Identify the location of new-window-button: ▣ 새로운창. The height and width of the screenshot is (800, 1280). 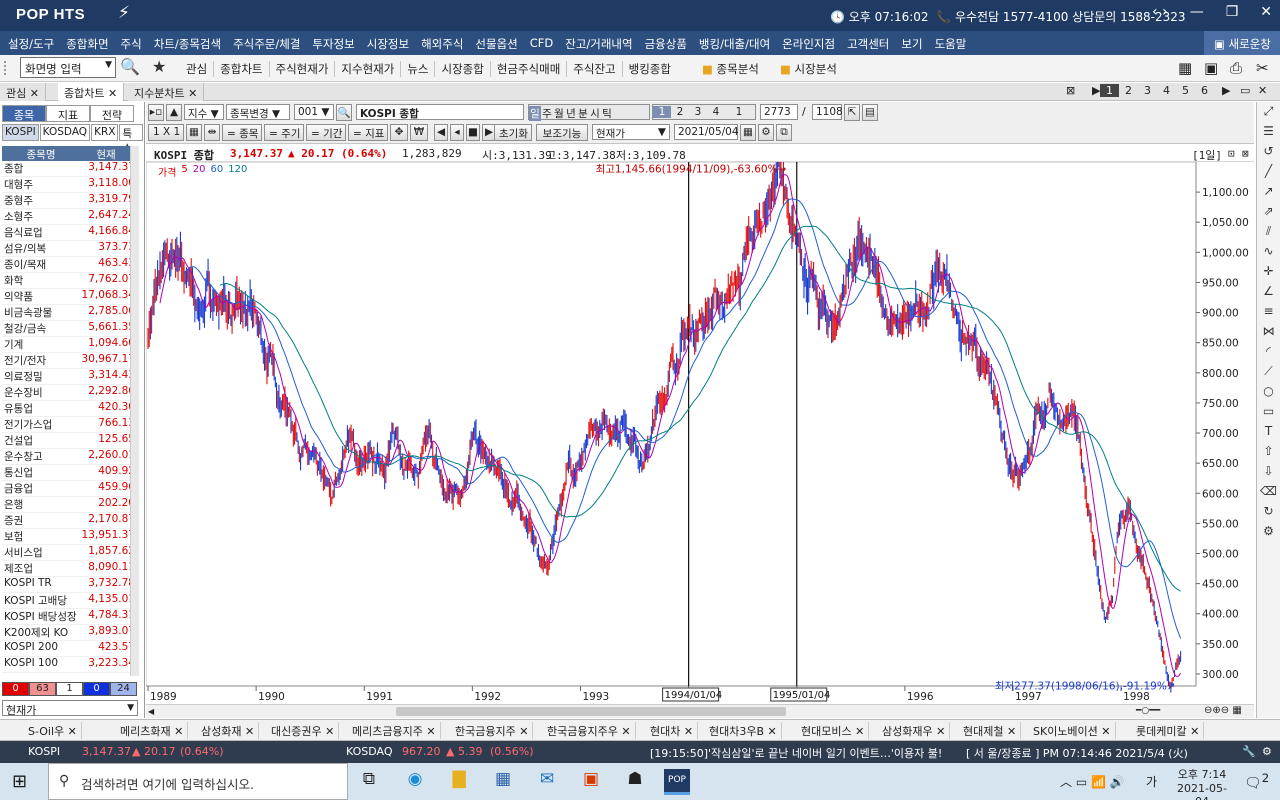
(1242, 43).